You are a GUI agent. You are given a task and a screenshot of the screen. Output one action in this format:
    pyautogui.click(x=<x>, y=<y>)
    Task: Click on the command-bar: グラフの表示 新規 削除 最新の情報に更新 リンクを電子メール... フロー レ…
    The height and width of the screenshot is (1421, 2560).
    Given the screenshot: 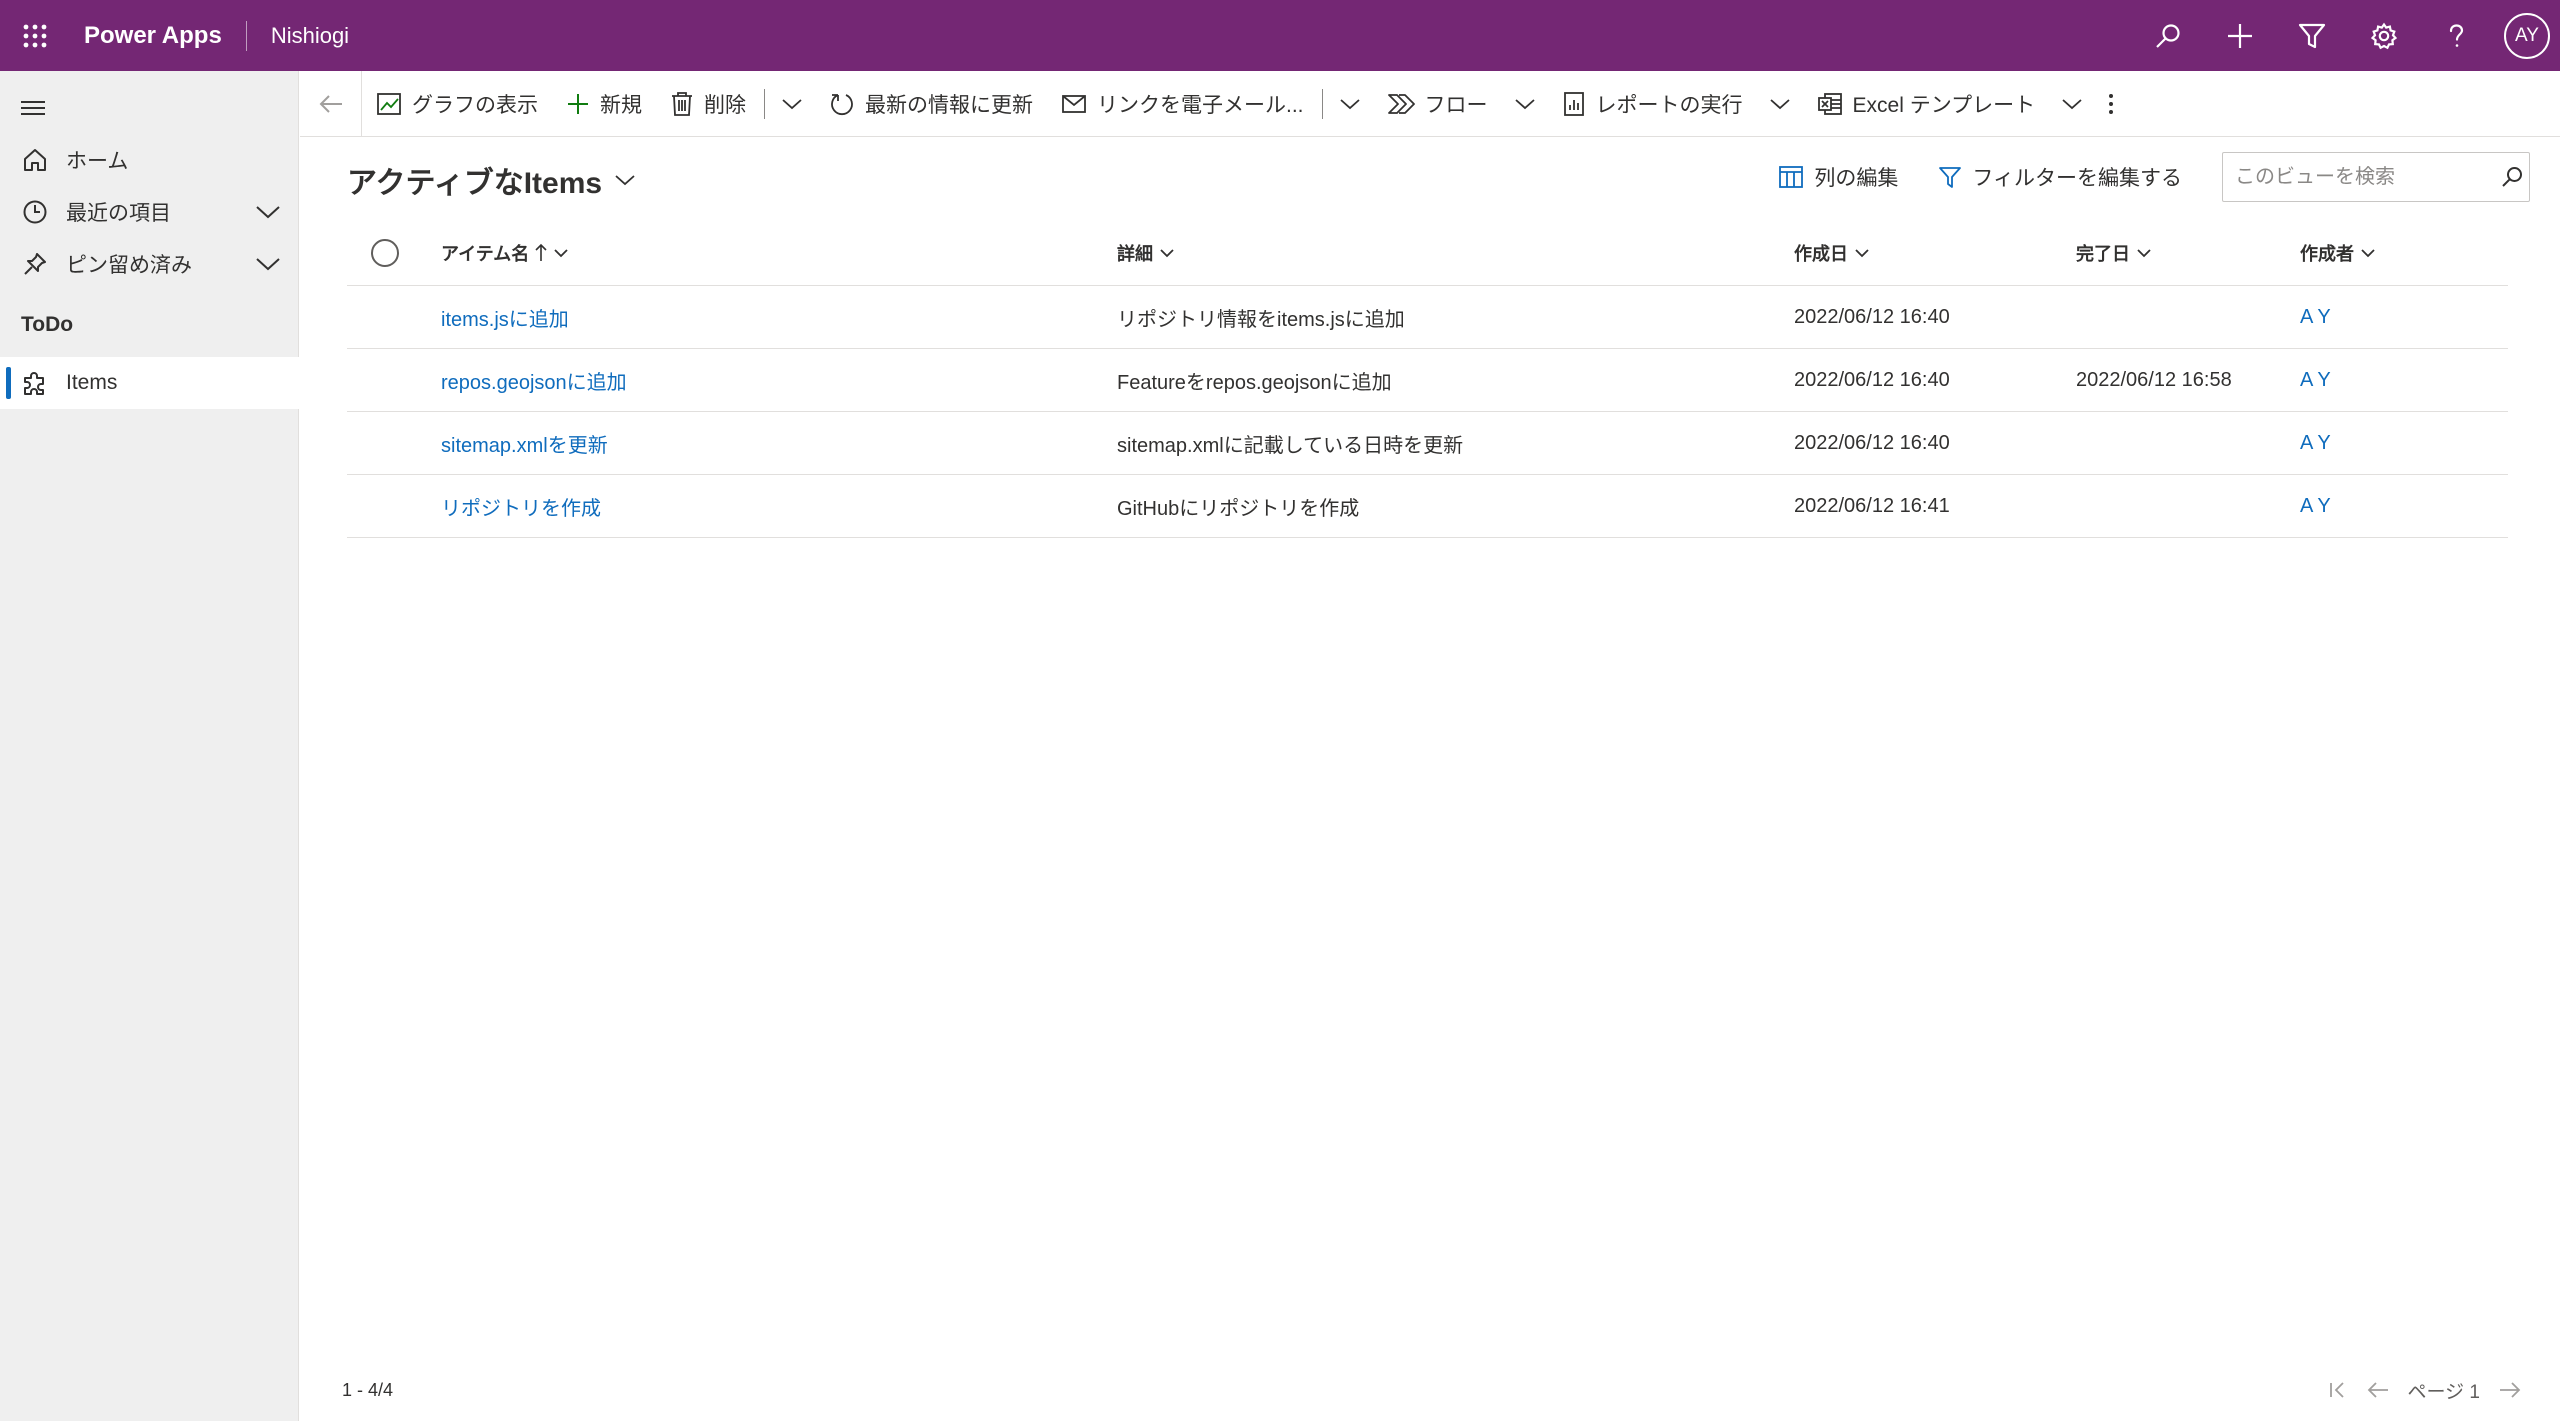 What is the action you would take?
    pyautogui.click(x=1430, y=103)
    